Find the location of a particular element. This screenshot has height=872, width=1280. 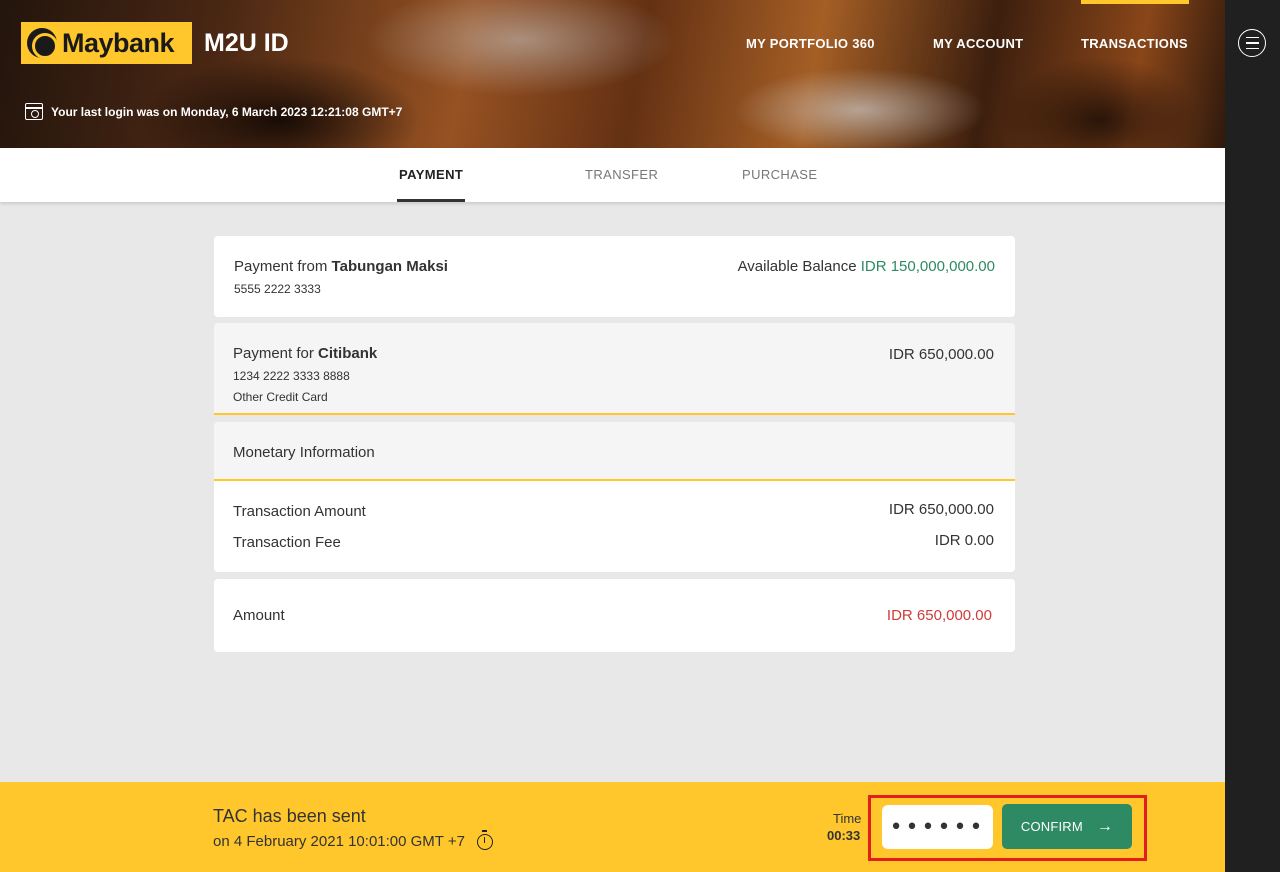

transaction-fee-label: Transaction Fee is located at coordinates (287, 542).